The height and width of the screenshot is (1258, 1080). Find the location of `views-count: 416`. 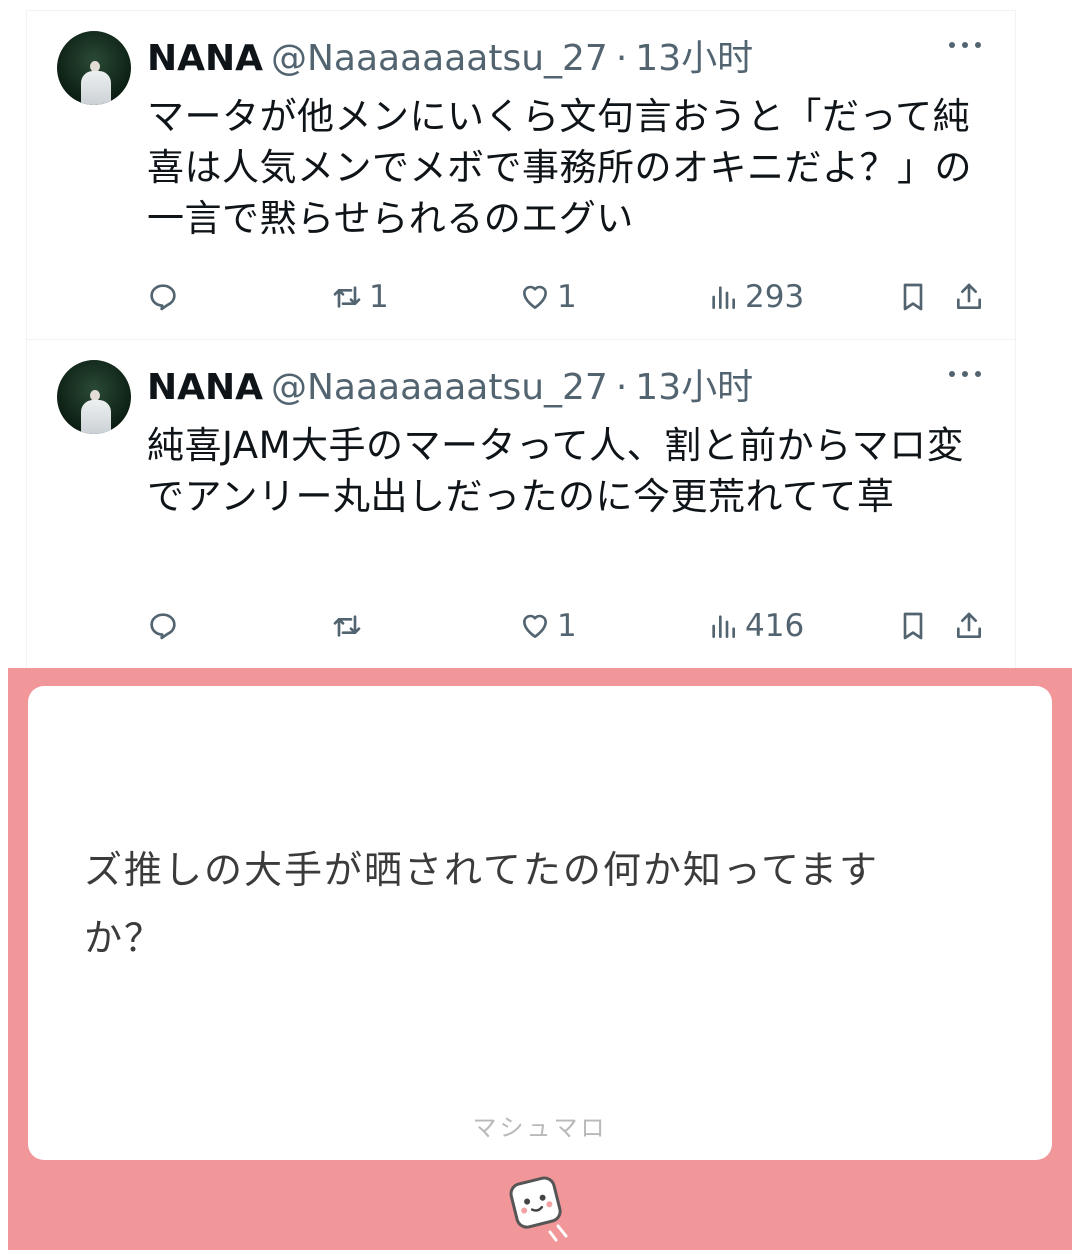

views-count: 416 is located at coordinates (775, 626).